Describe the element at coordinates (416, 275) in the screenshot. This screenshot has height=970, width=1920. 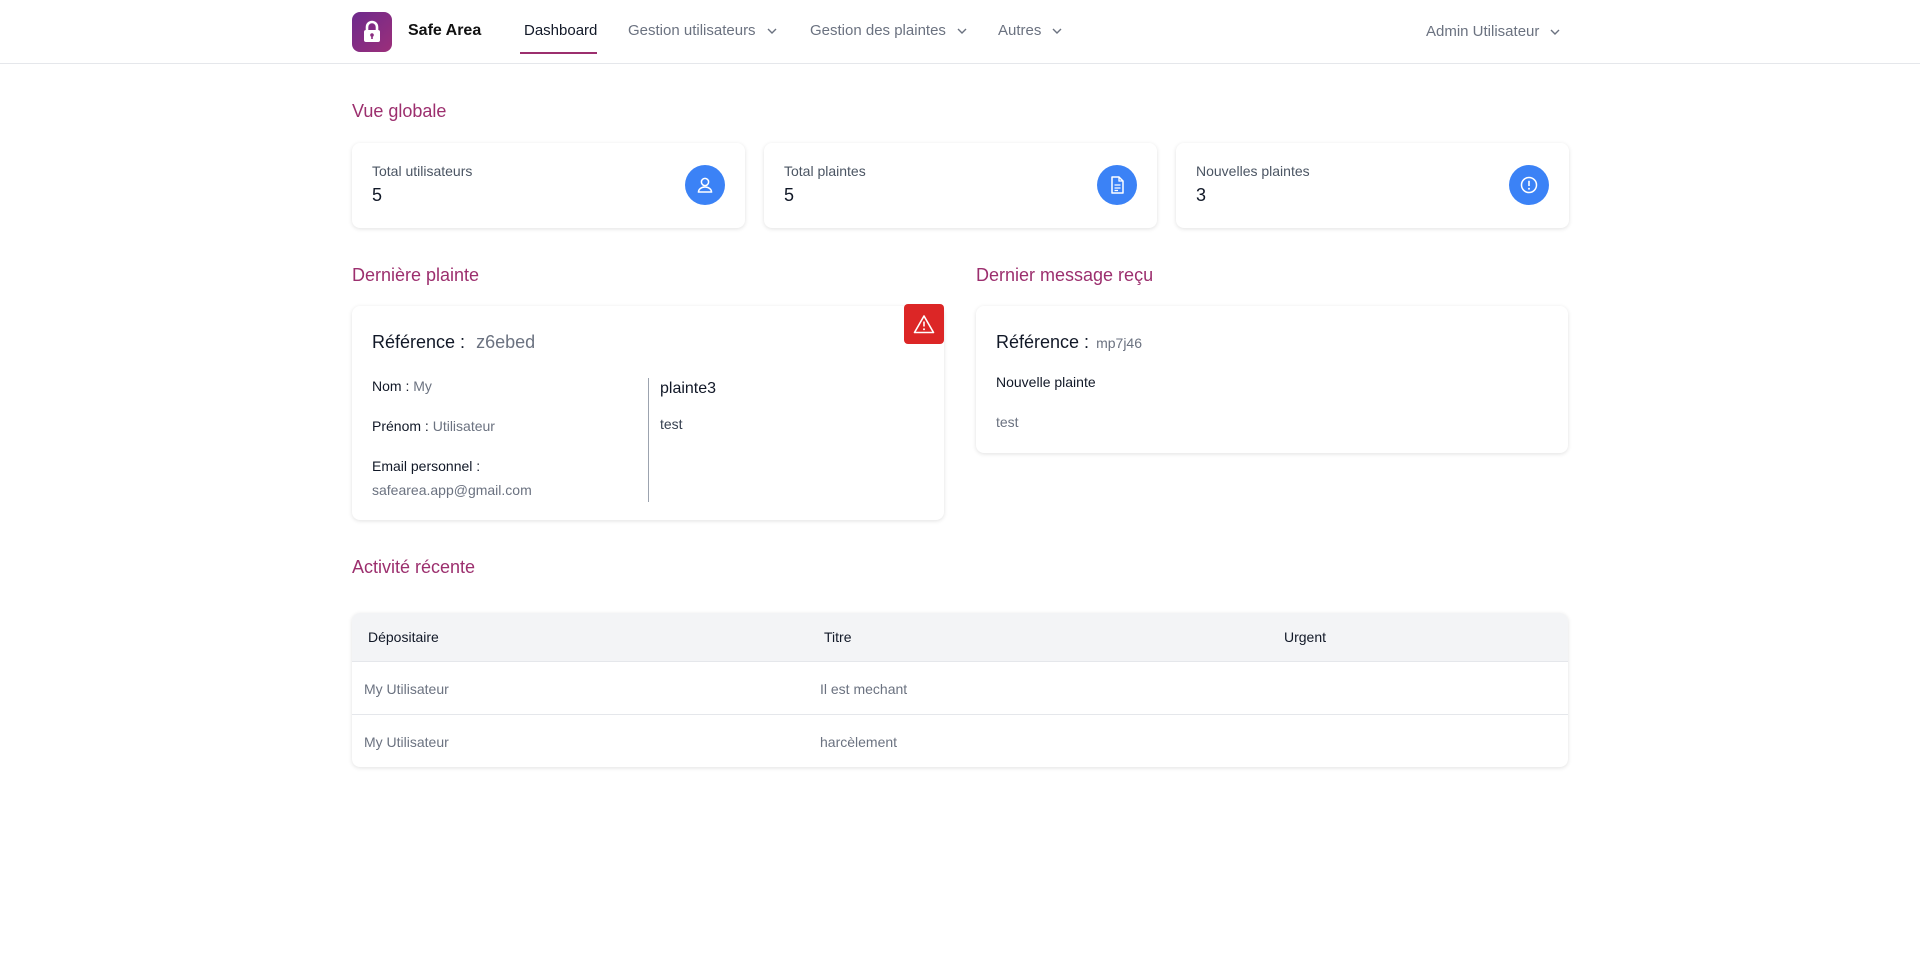
I see `section-title-last-complaint: Dernière plainte` at that location.